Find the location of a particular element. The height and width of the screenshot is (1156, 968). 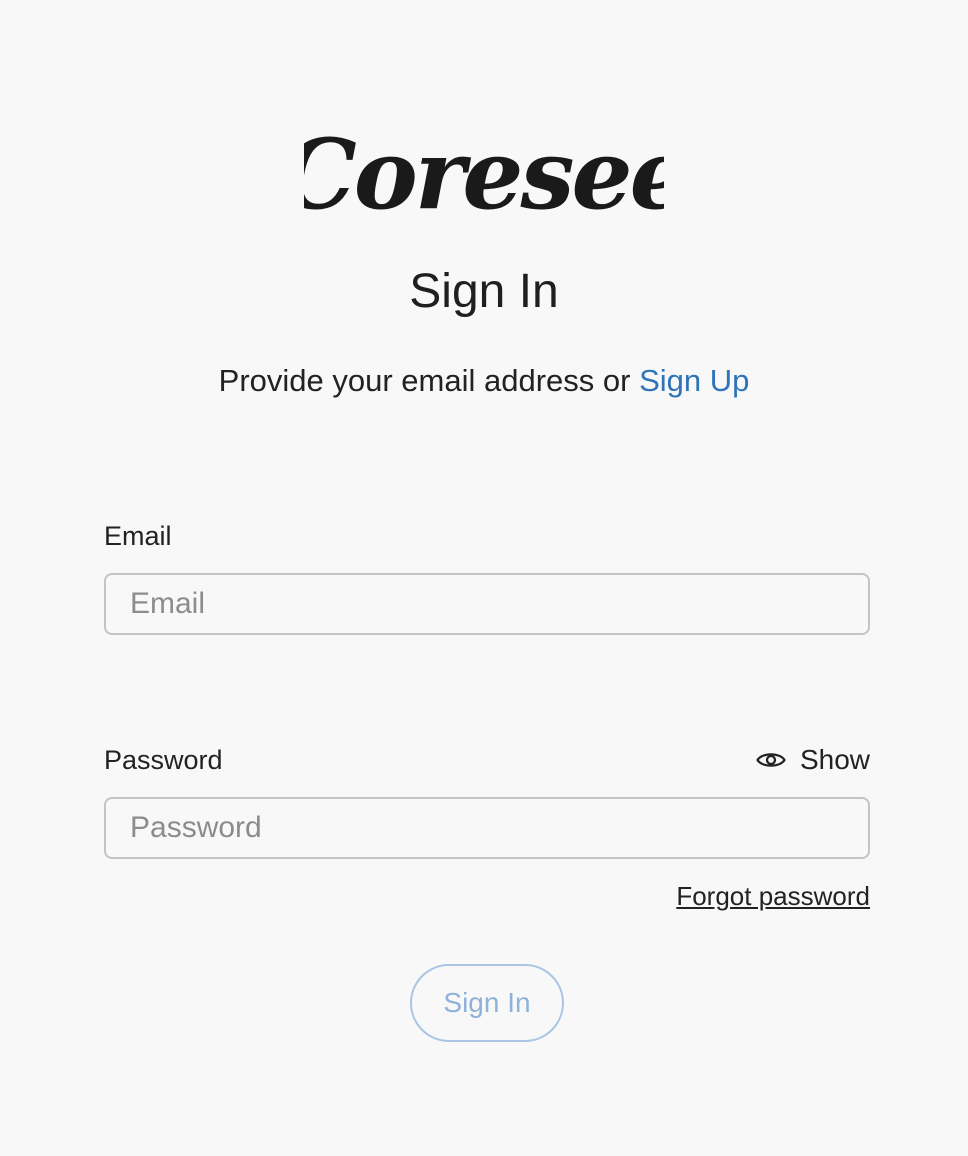

email-input is located at coordinates (487, 604).